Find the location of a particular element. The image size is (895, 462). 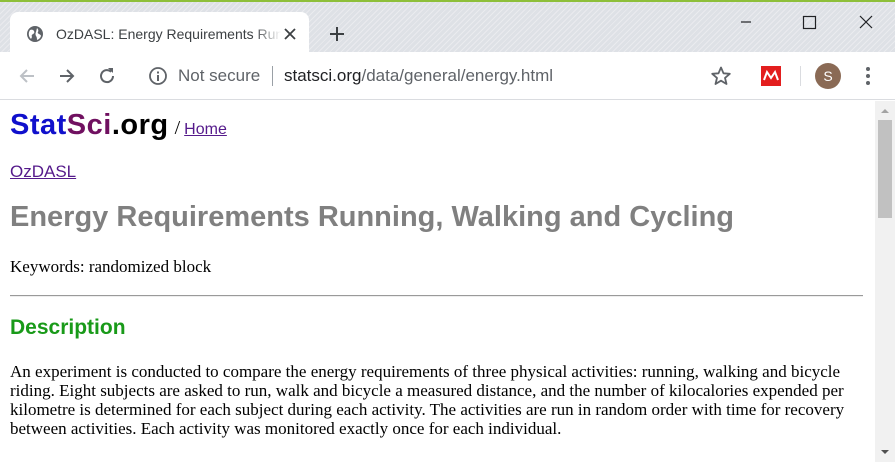

description-heading: Description is located at coordinates (68, 327).